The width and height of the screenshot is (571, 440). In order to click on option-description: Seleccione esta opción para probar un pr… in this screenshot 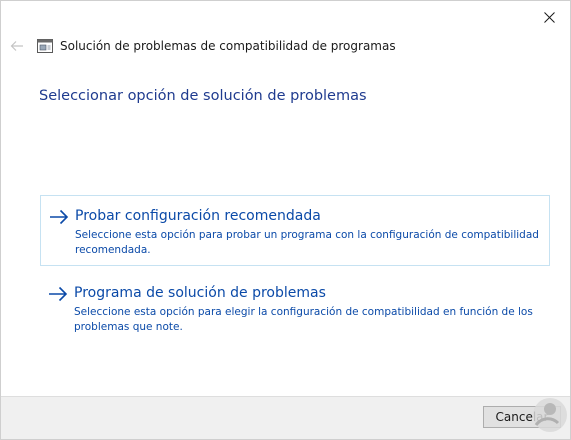, I will do `click(307, 242)`.